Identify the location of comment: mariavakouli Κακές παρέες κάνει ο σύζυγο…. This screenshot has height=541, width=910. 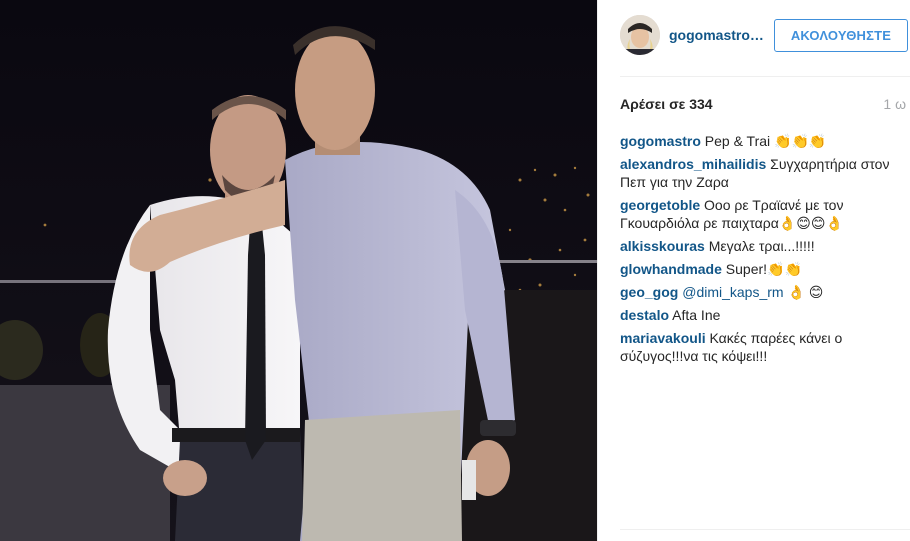
(762, 347).